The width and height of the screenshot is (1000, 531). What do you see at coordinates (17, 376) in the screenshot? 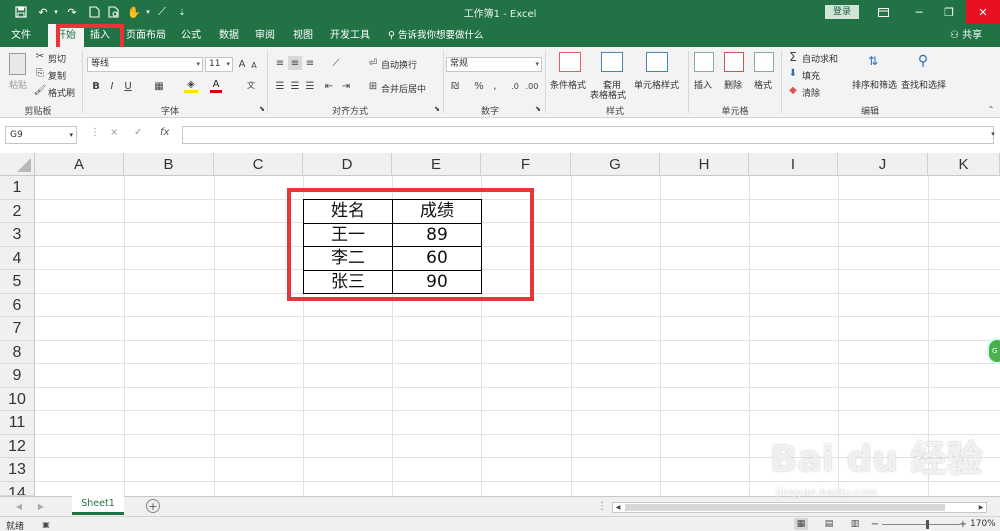
I see `row-header-9: 9` at bounding box center [17, 376].